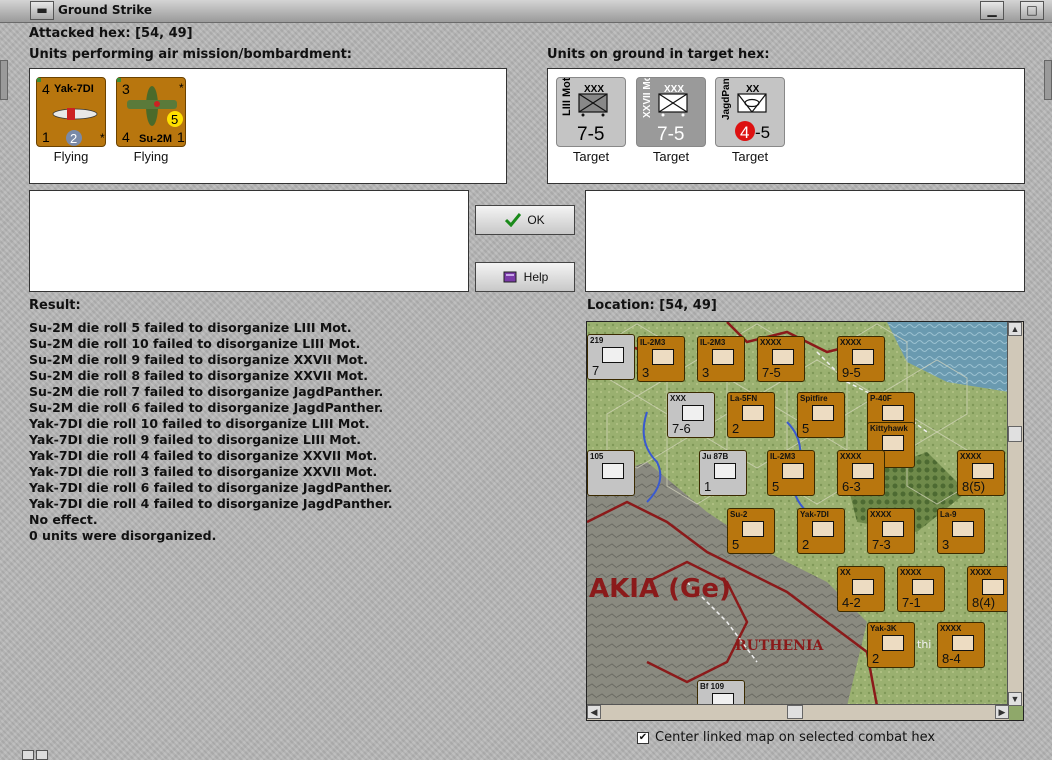  Describe the element at coordinates (671, 109) in the screenshot. I see `ground-unit-xxvii-mot: XXVII Mot XXX 7-5` at that location.